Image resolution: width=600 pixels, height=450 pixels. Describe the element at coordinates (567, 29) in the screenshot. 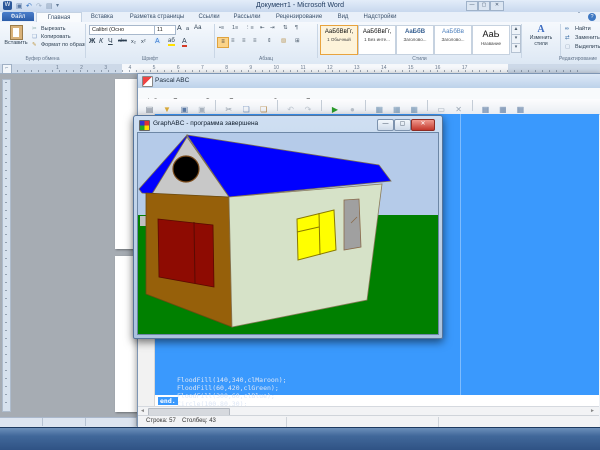

I see `find-icon: ∞` at that location.